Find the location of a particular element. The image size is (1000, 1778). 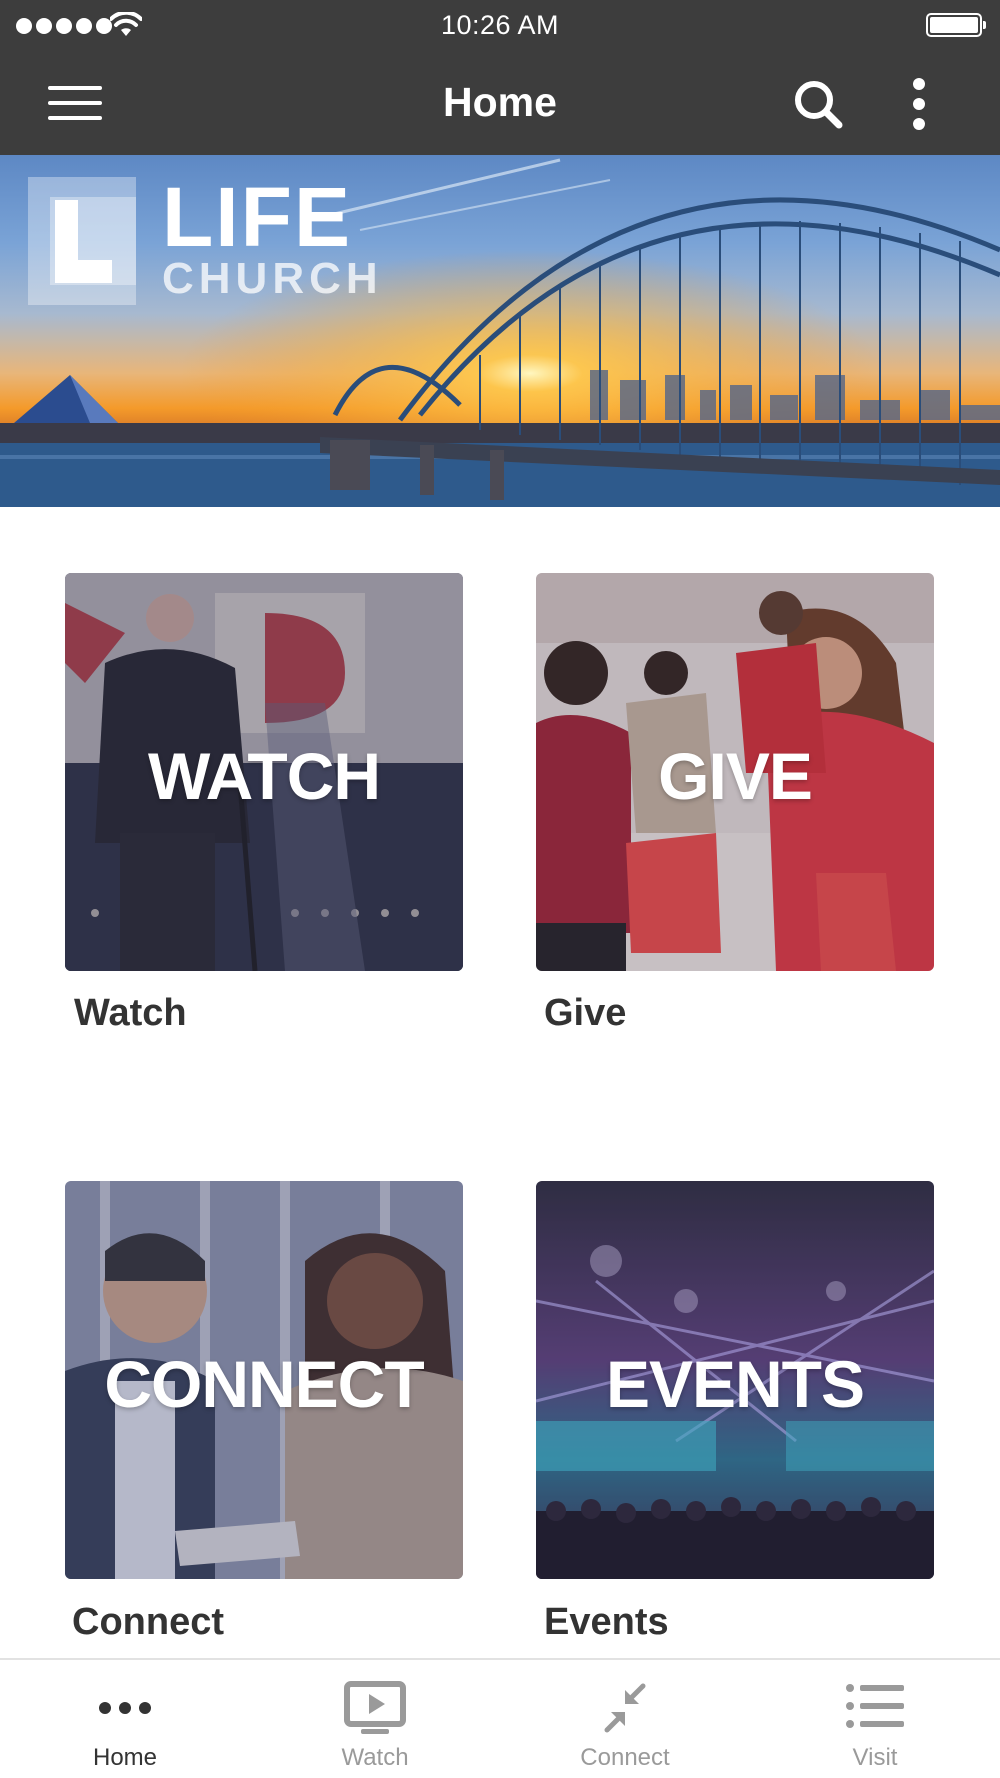

ellipsis-icon is located at coordinates (125, 1708).